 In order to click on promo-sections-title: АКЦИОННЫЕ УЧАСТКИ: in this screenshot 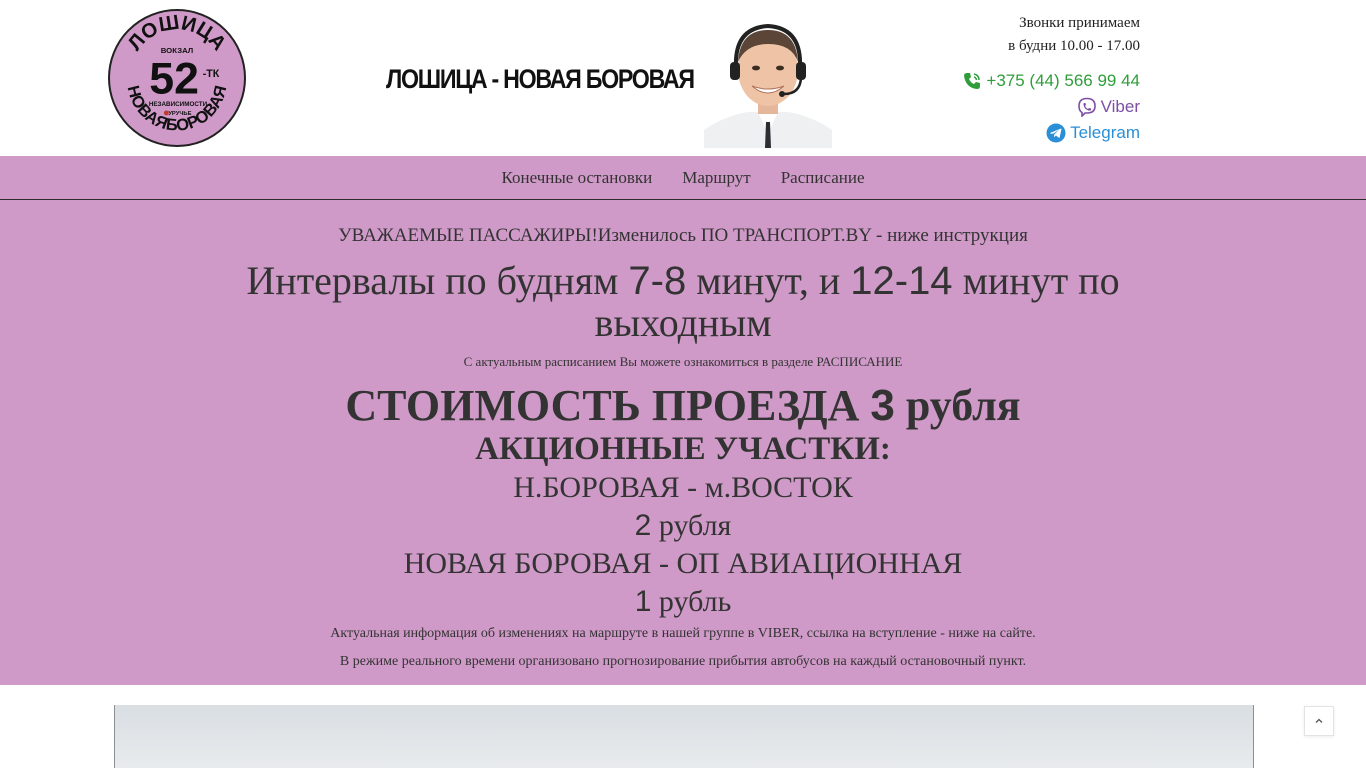, I will do `click(683, 449)`.